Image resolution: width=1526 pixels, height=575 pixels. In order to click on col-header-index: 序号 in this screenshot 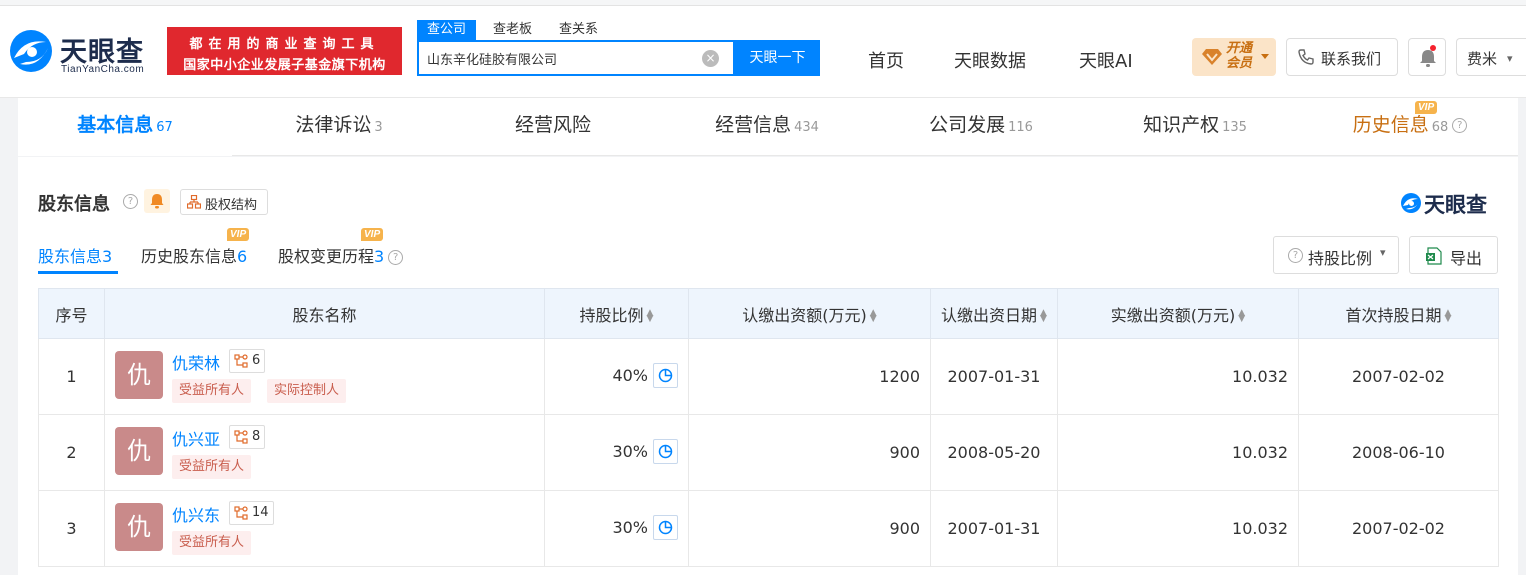, I will do `click(71, 313)`.